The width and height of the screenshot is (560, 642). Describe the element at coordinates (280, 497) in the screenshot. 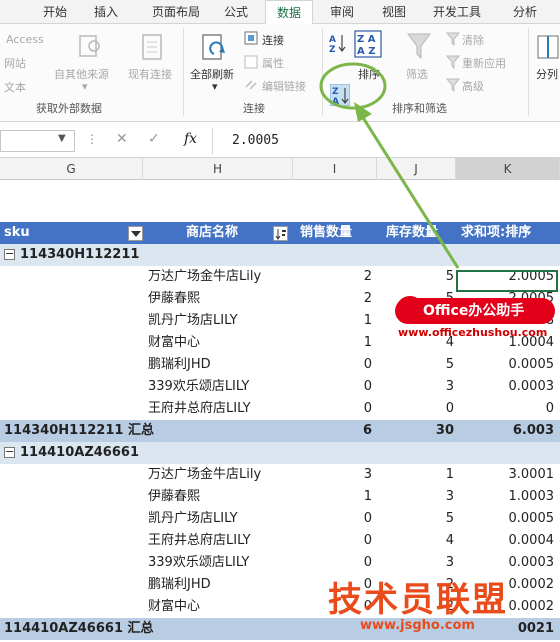

I see `table-row: 伊藤春熙 1 3 1.0003` at that location.